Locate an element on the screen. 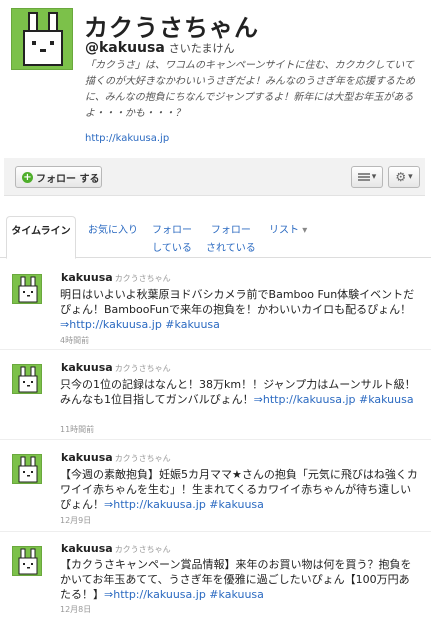  settings-menu-button: ⚙ ▾ is located at coordinates (404, 177).